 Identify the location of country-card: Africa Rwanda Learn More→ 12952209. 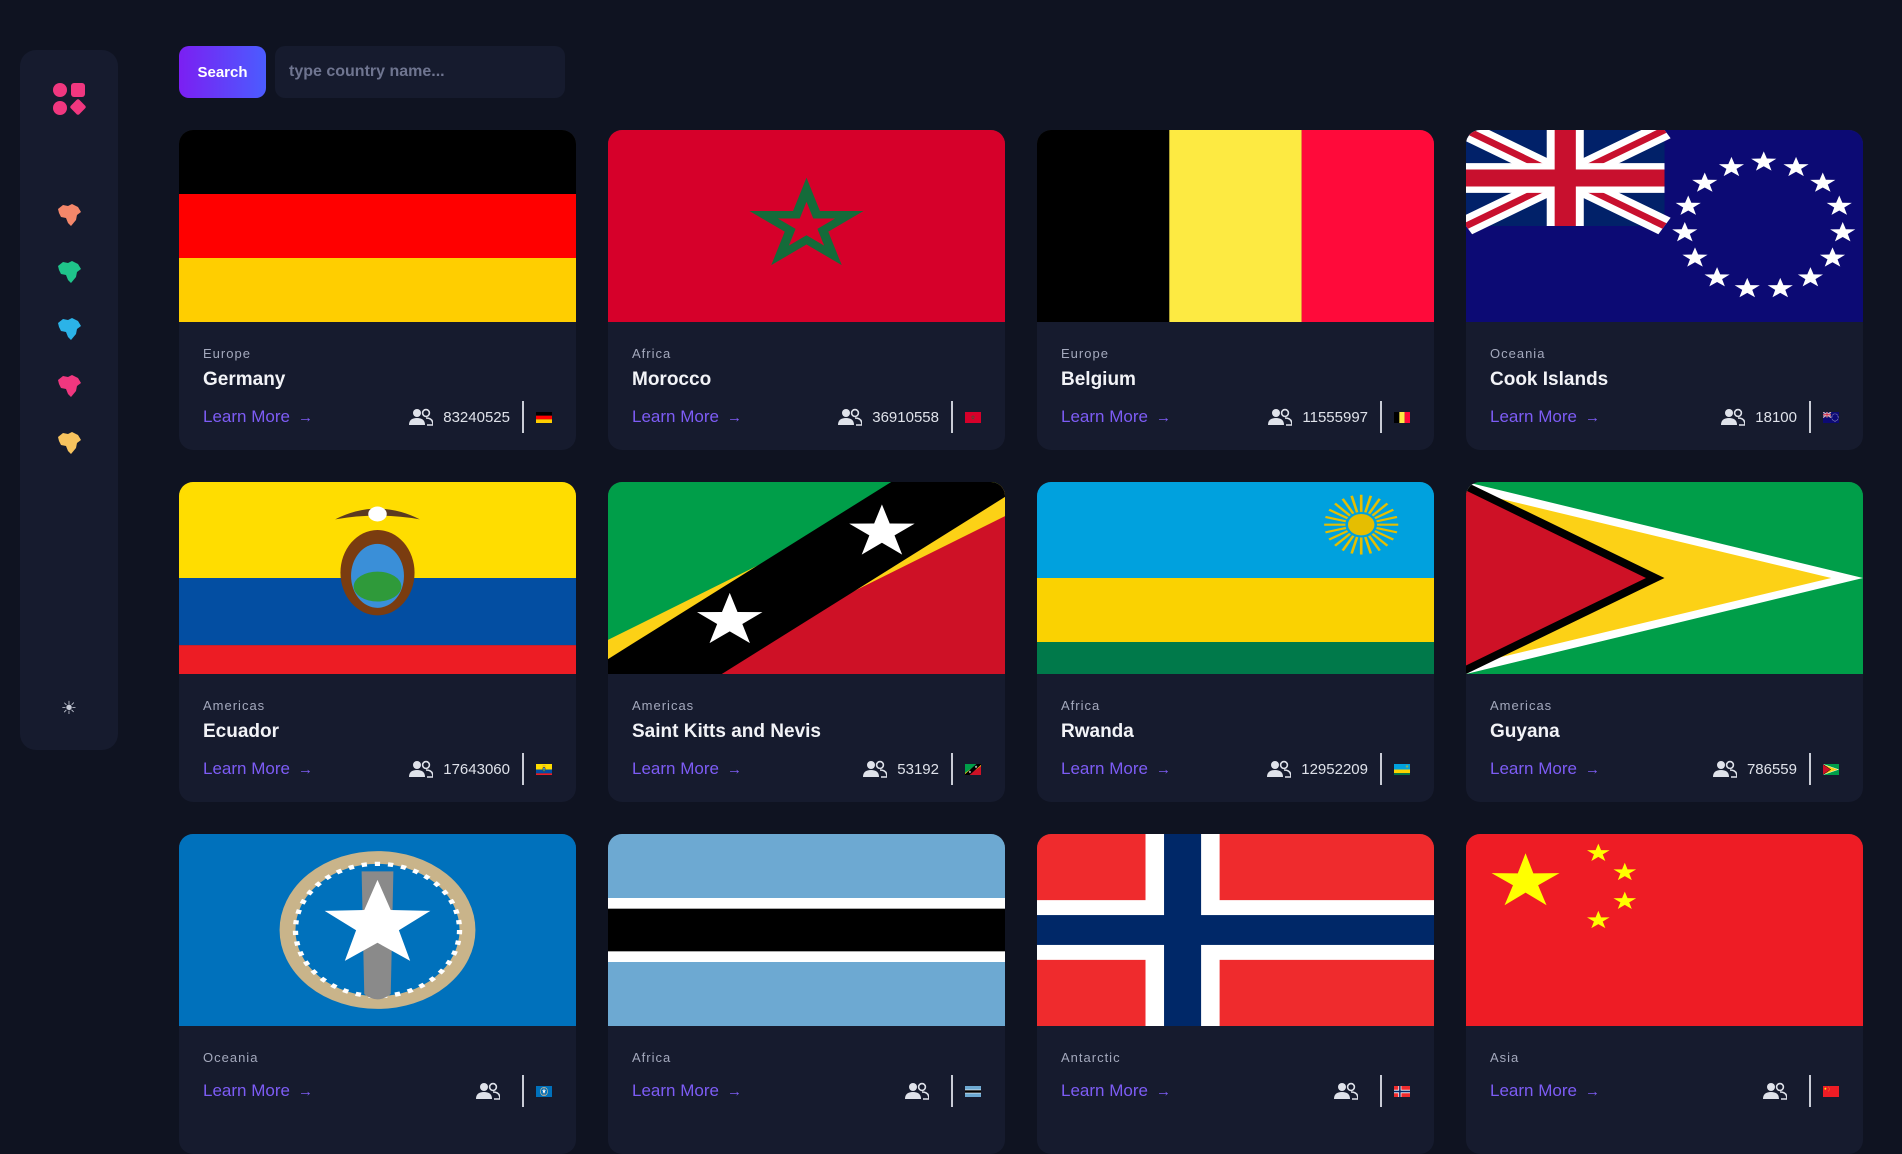
(1235, 642).